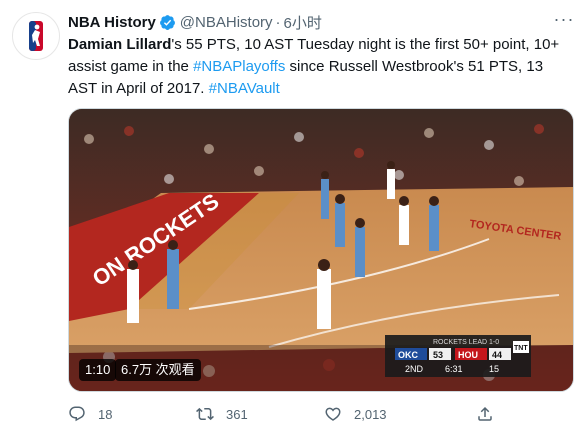 The width and height of the screenshot is (588, 436). What do you see at coordinates (564, 19) in the screenshot?
I see `more-options-button: ···` at bounding box center [564, 19].